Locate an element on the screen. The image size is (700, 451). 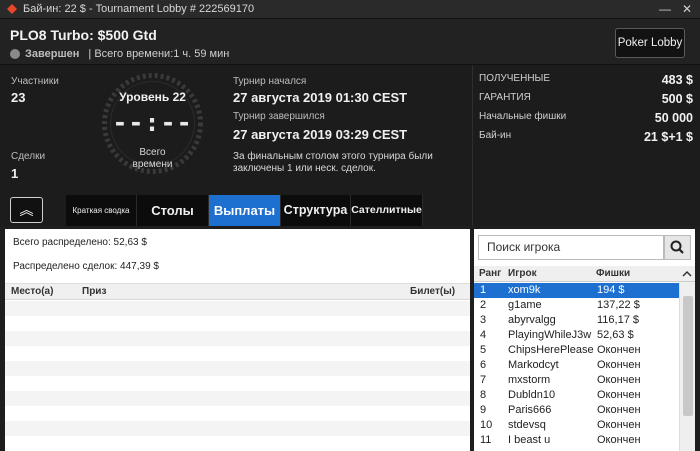
search-icon is located at coordinates (677, 247).